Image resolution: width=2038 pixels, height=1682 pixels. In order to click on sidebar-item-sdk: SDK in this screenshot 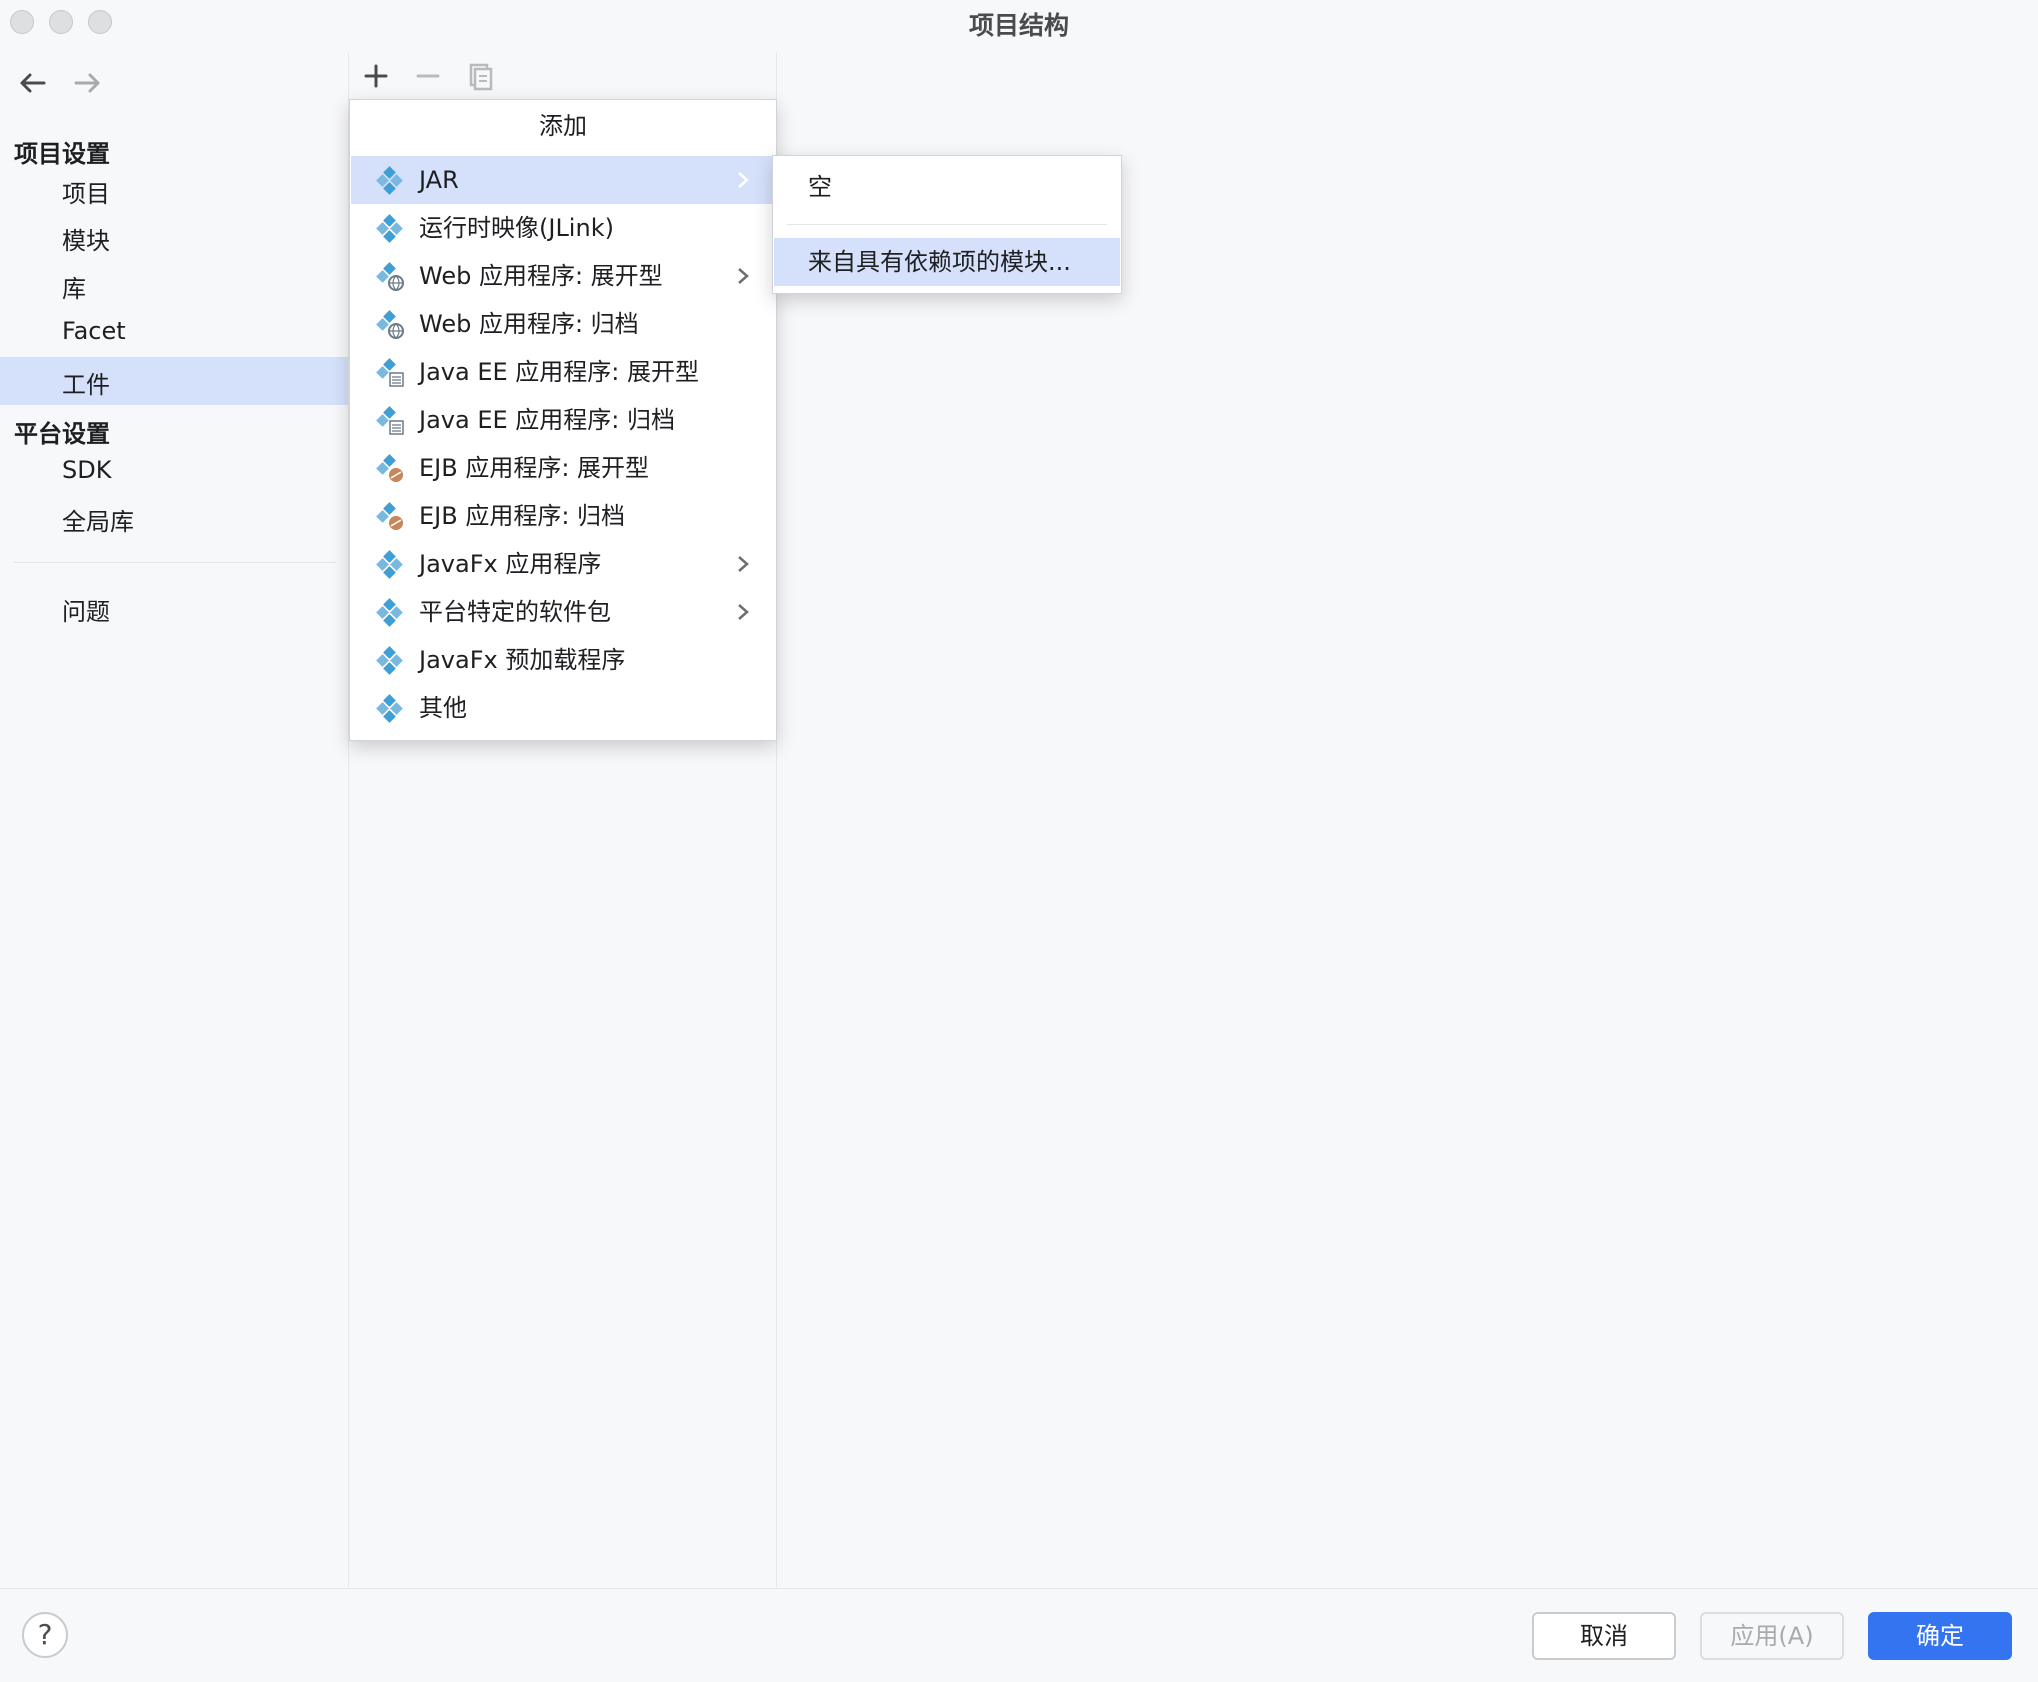, I will do `click(86, 470)`.